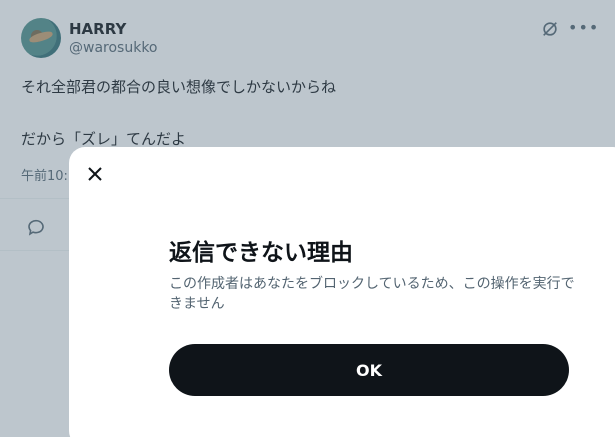 This screenshot has width=615, height=447. Describe the element at coordinates (369, 370) in the screenshot. I see `ok-button: OK` at that location.